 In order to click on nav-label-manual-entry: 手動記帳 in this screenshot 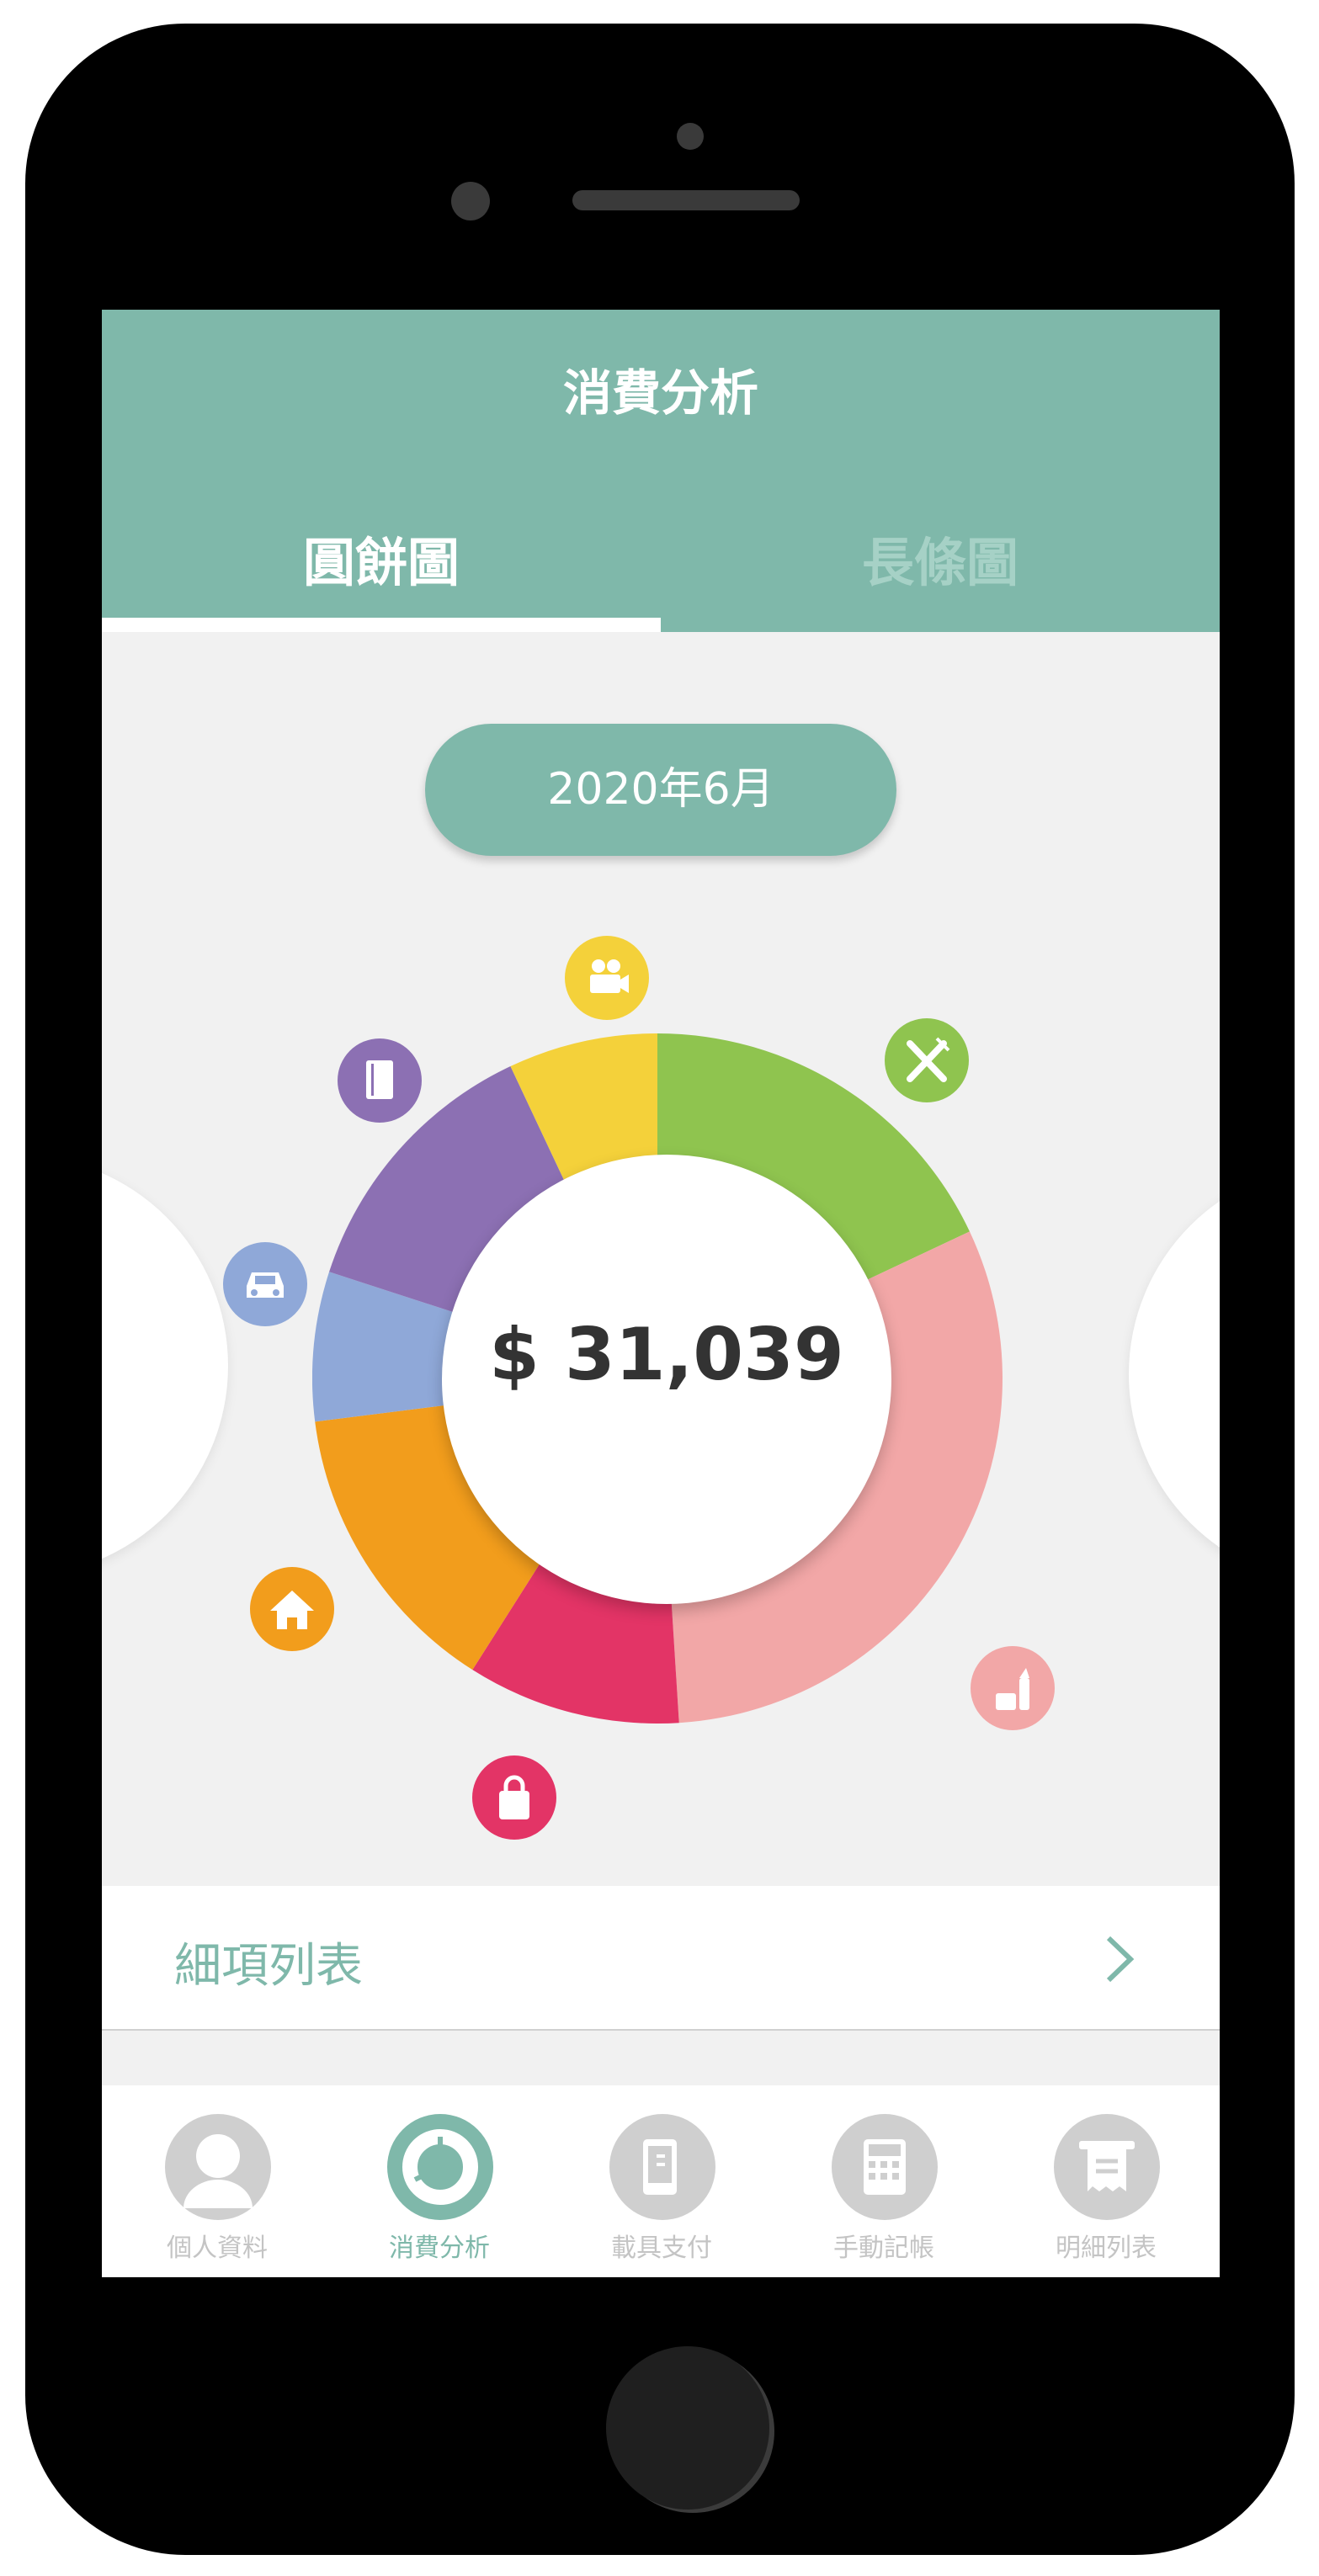, I will do `click(883, 2248)`.